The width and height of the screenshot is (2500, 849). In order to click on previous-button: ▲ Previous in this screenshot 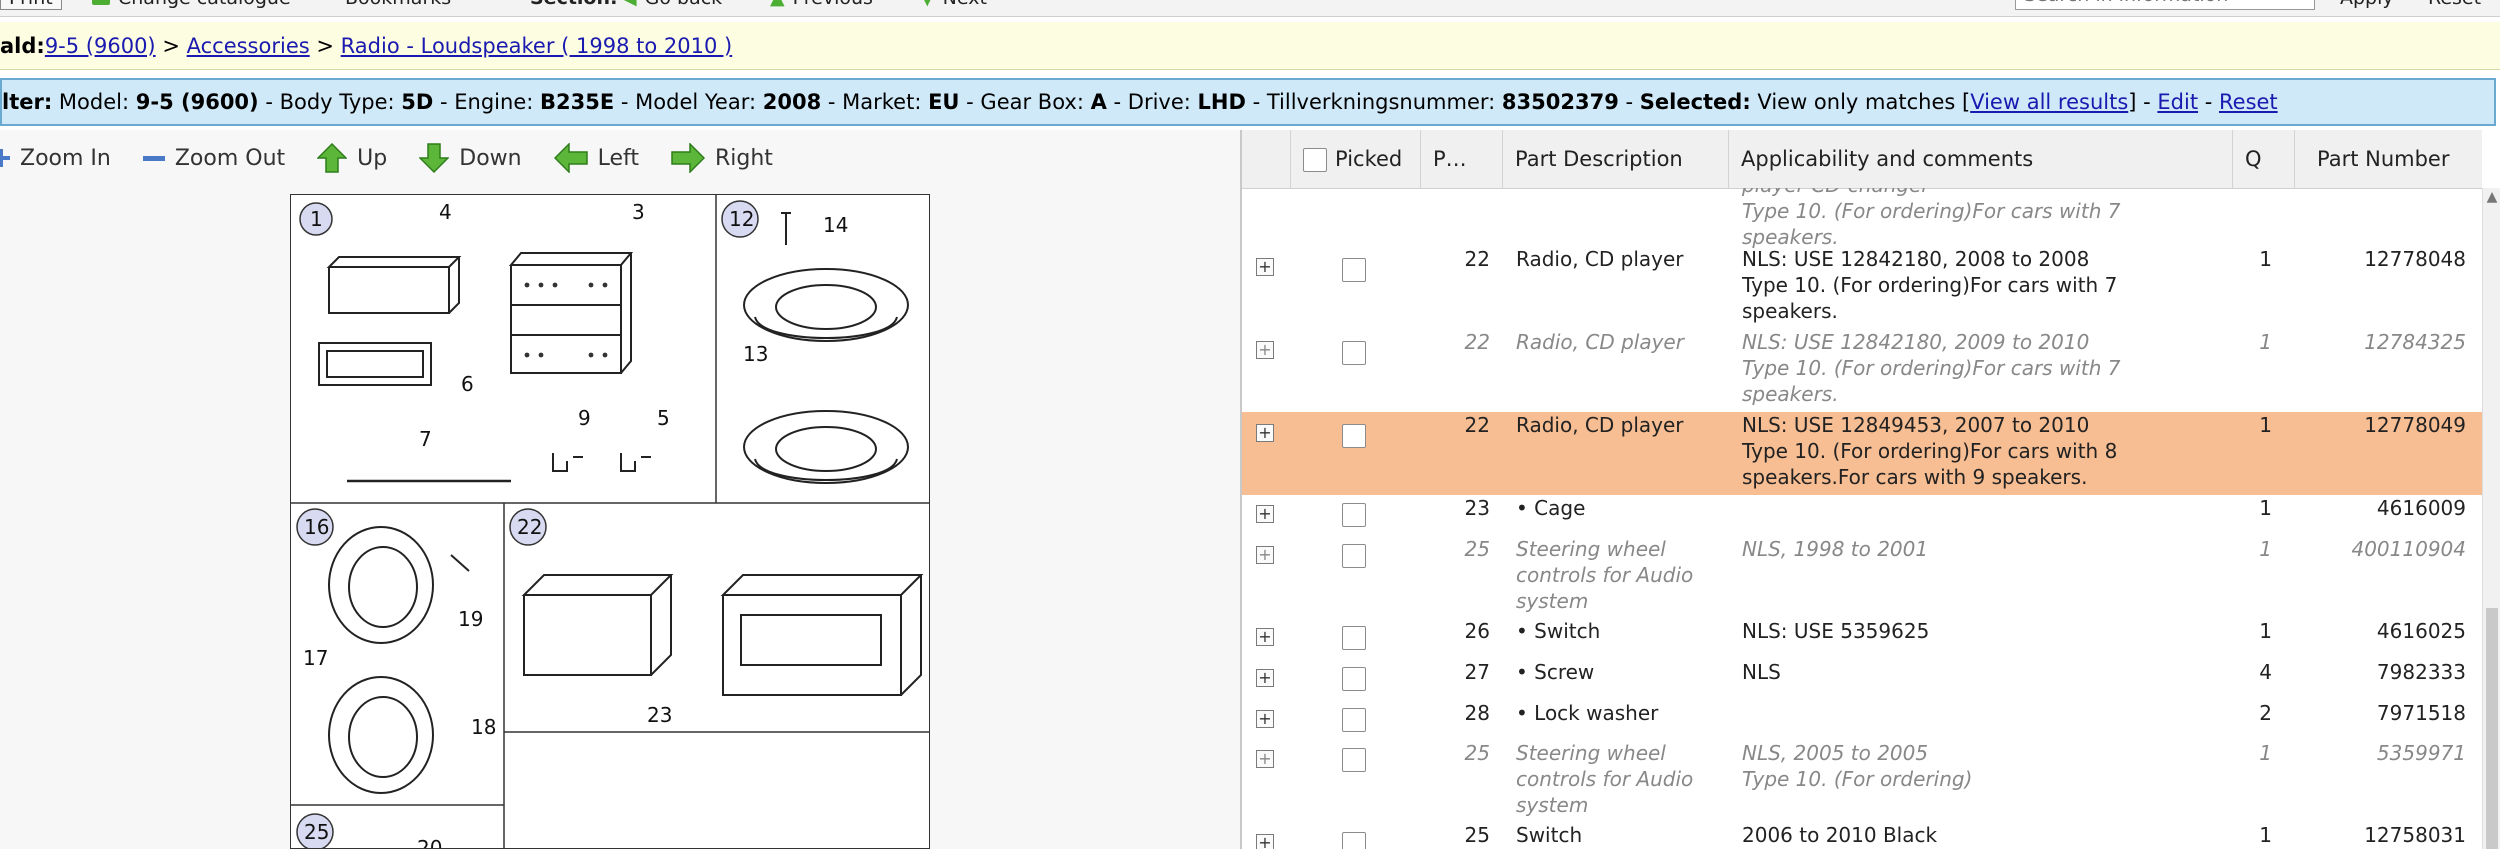, I will do `click(821, 5)`.